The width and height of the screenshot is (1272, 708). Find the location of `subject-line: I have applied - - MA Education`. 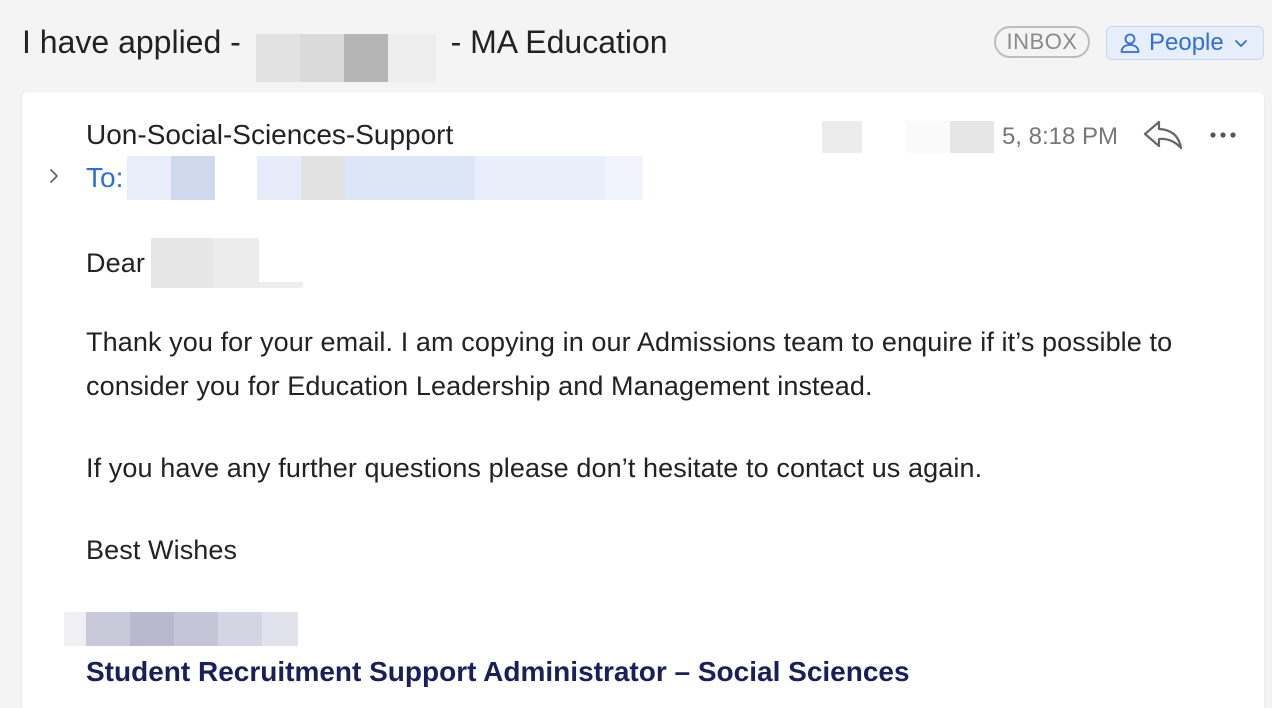

subject-line: I have applied - - MA Education is located at coordinates (345, 52).